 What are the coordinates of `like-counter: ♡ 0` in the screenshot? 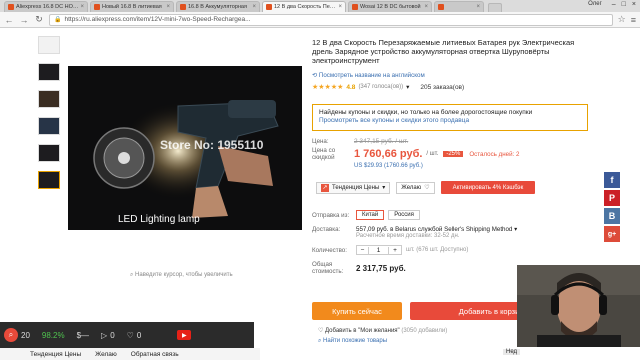 It's located at (134, 335).